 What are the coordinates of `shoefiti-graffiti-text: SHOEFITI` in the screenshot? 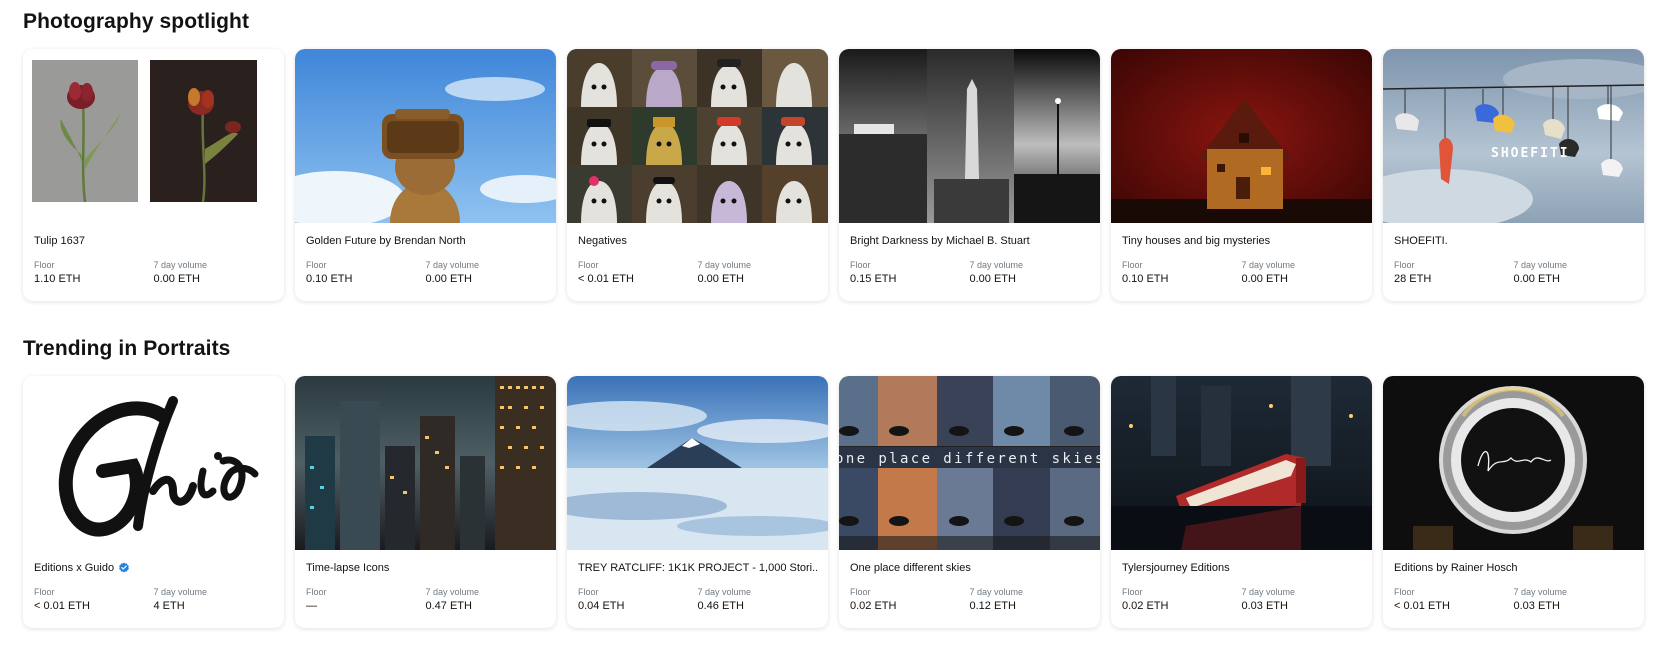 It's located at (1530, 153).